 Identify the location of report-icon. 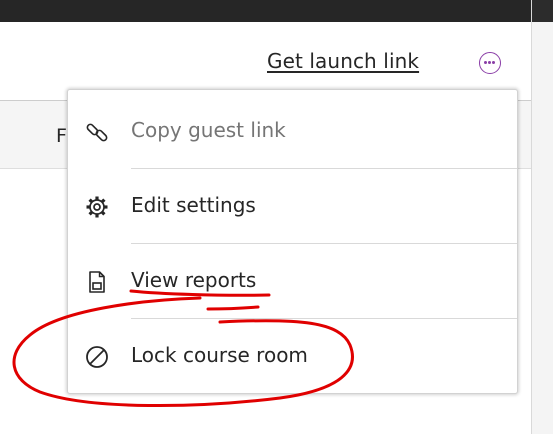
(97, 282).